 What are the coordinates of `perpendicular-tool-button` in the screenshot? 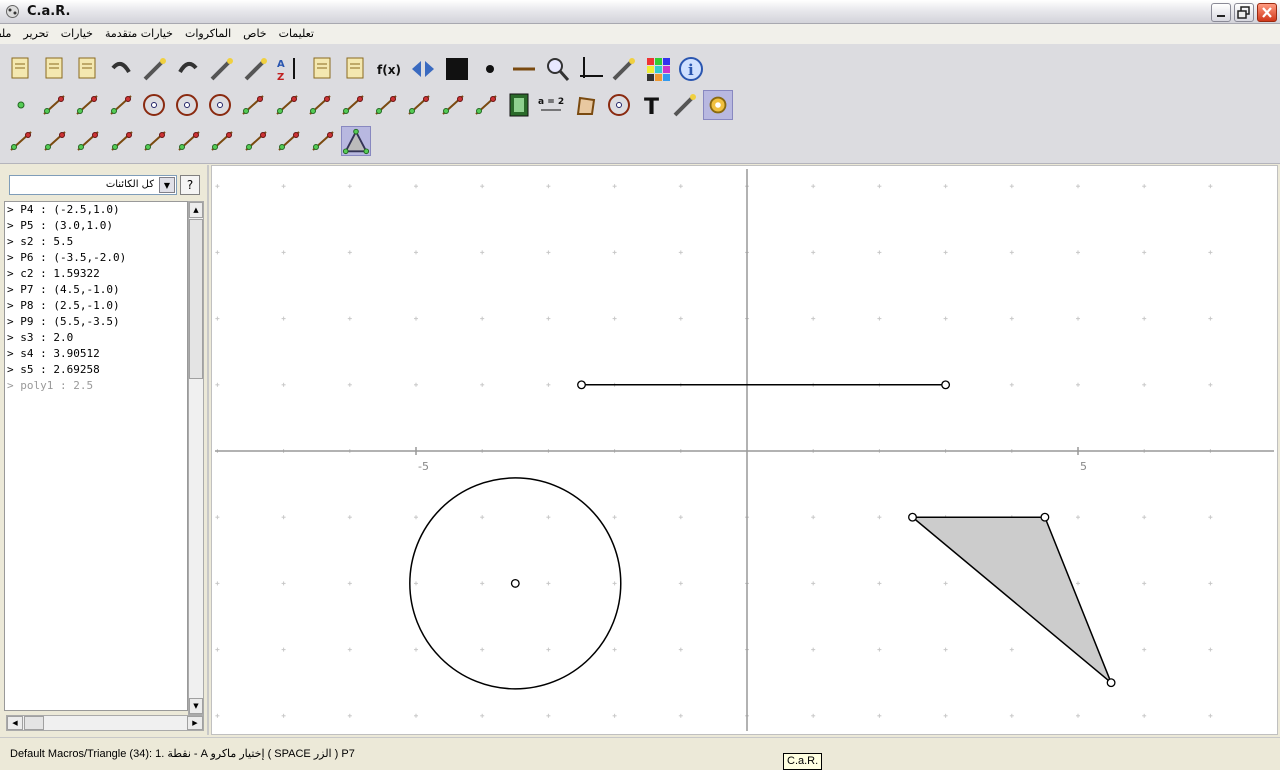 It's located at (287, 105).